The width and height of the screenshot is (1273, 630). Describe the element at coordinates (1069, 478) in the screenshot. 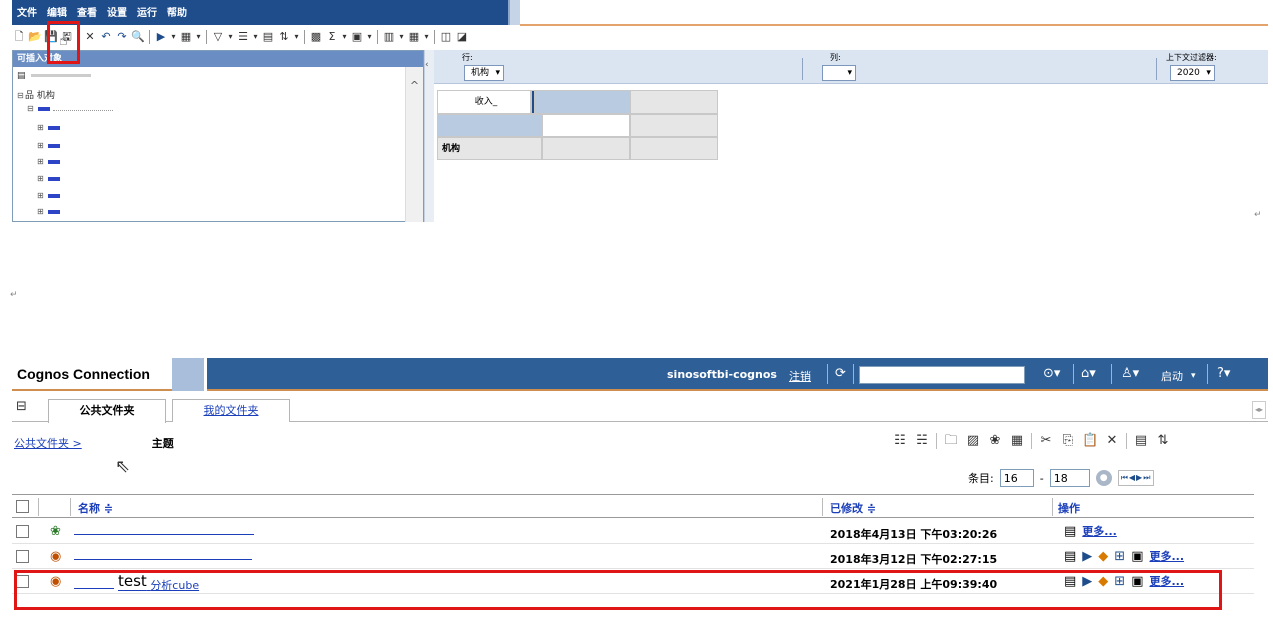

I see `pager-to-input` at that location.